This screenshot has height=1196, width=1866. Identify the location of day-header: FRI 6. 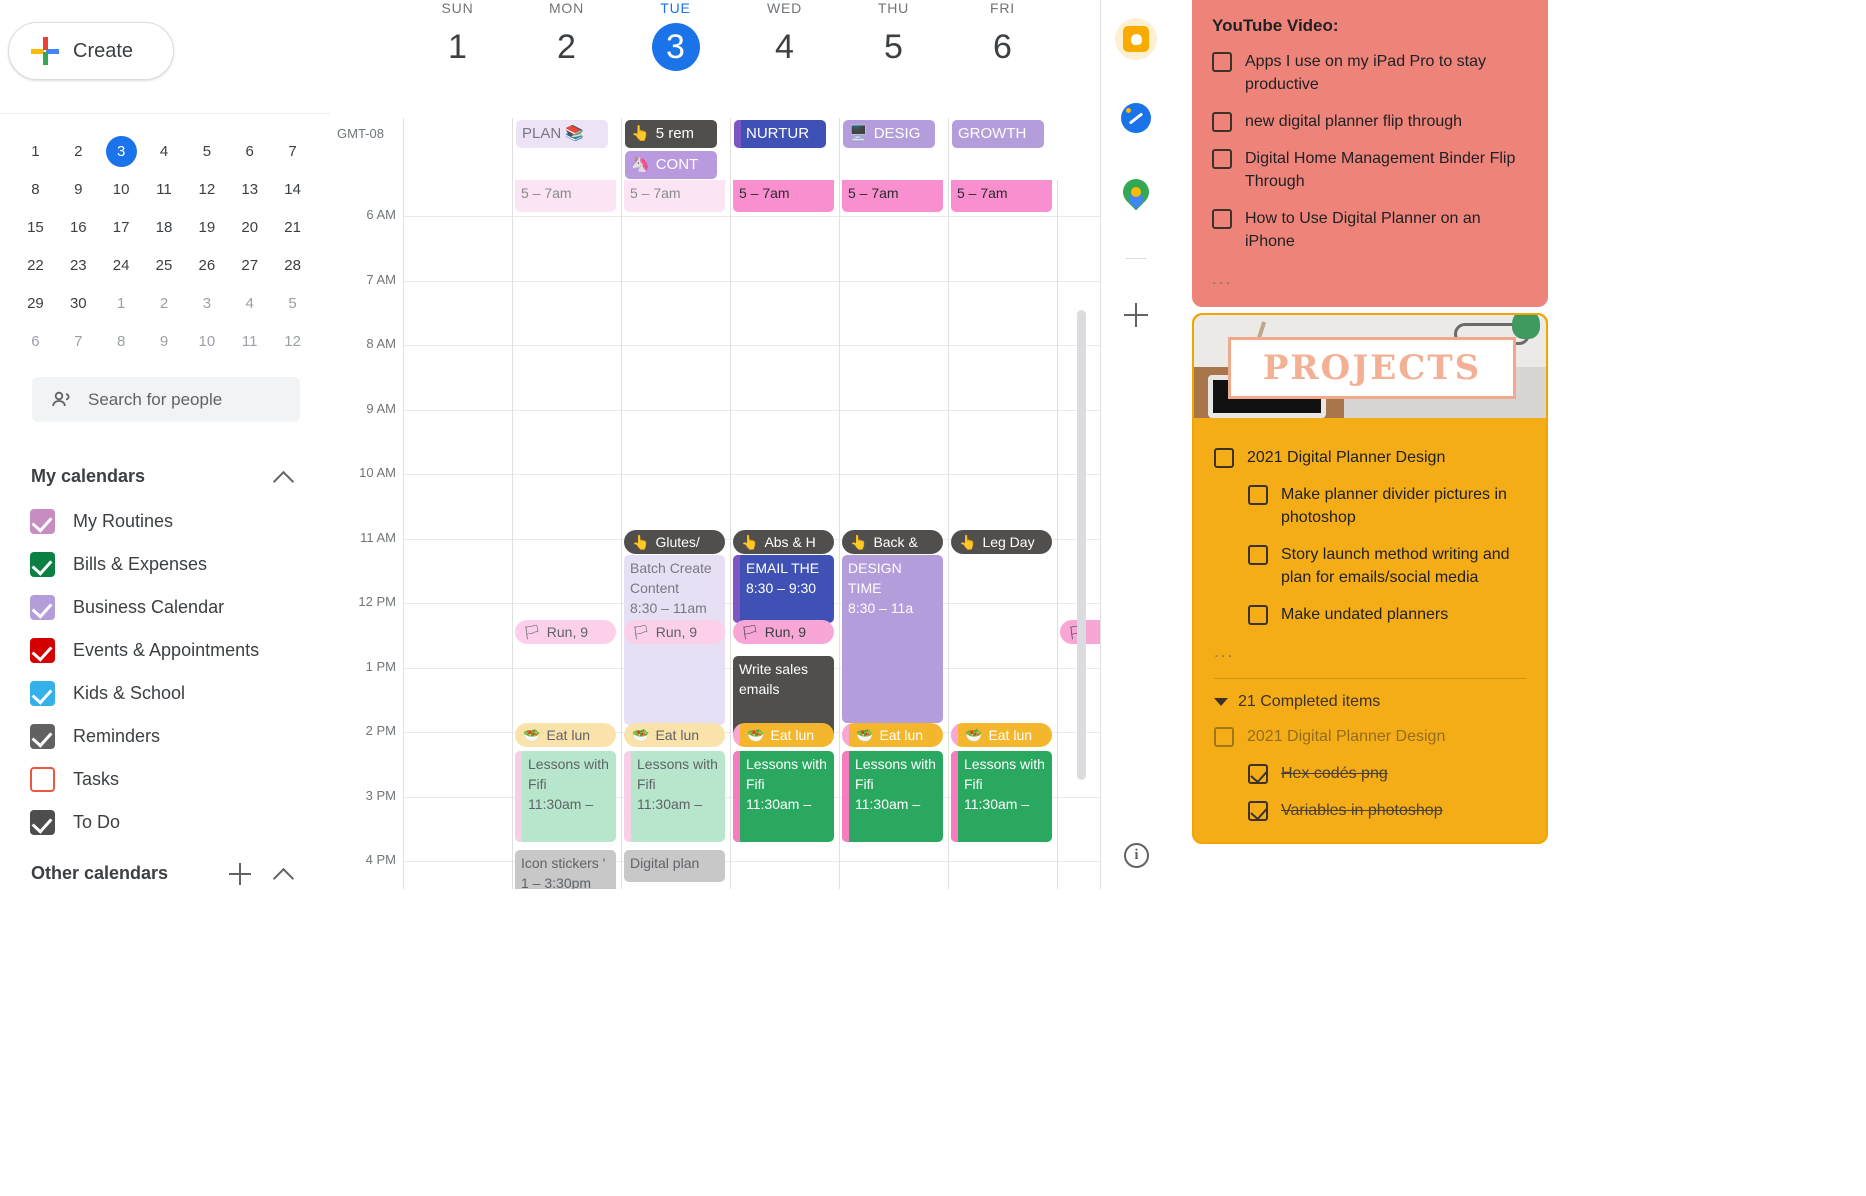
(1002, 59).